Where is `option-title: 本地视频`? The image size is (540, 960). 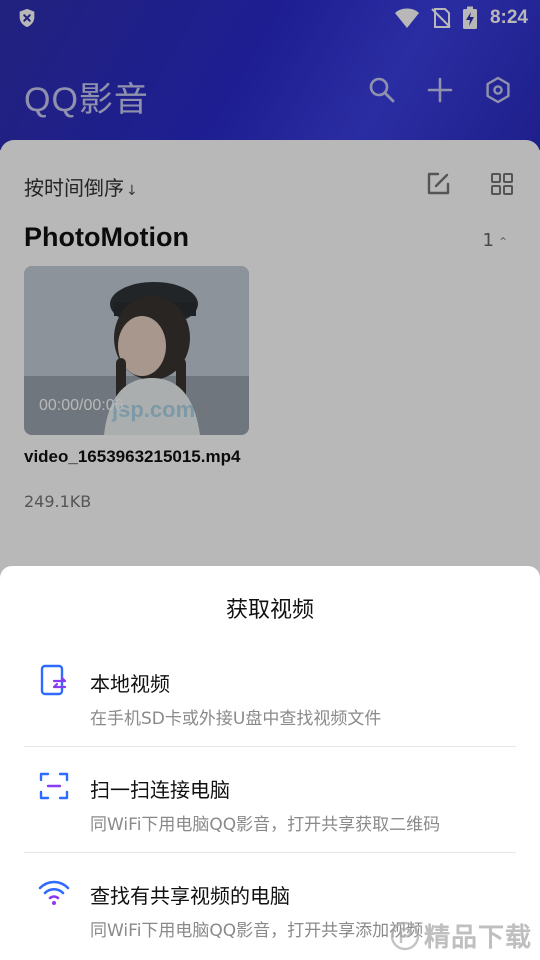 option-title: 本地视频 is located at coordinates (130, 684).